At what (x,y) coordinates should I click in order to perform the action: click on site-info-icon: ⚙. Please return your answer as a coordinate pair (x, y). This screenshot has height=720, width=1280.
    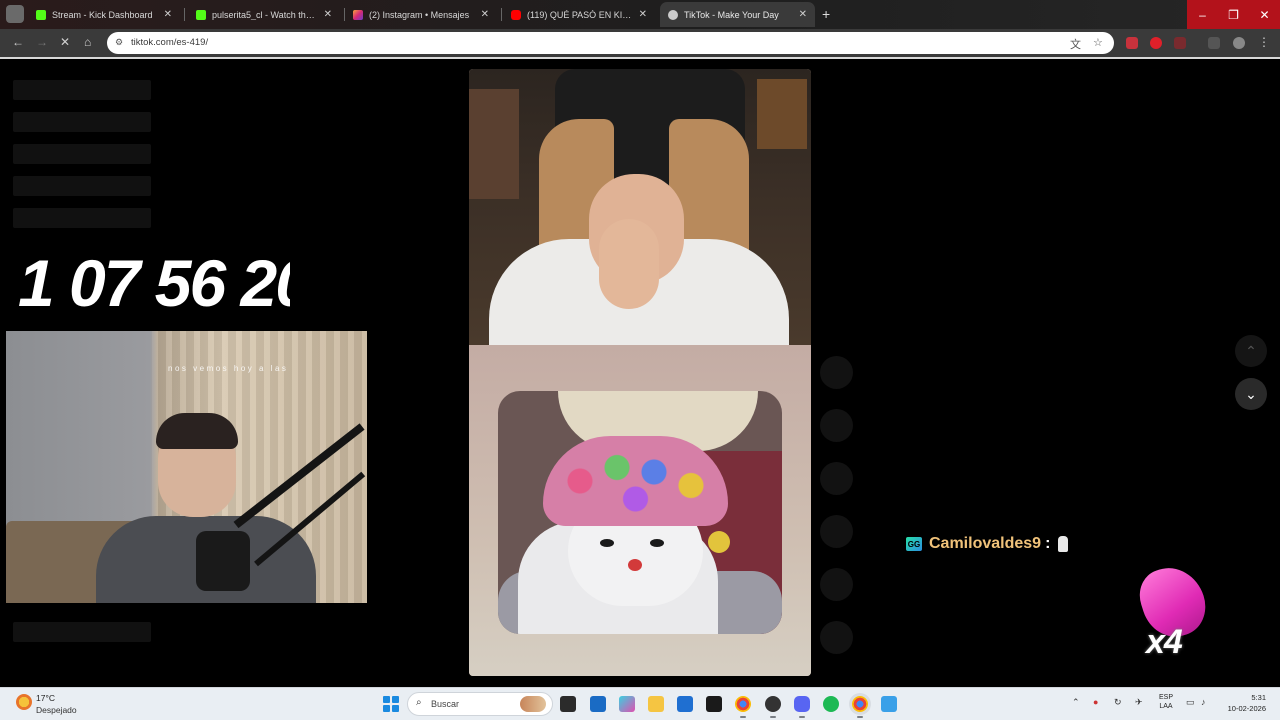
    Looking at the image, I should click on (120, 42).